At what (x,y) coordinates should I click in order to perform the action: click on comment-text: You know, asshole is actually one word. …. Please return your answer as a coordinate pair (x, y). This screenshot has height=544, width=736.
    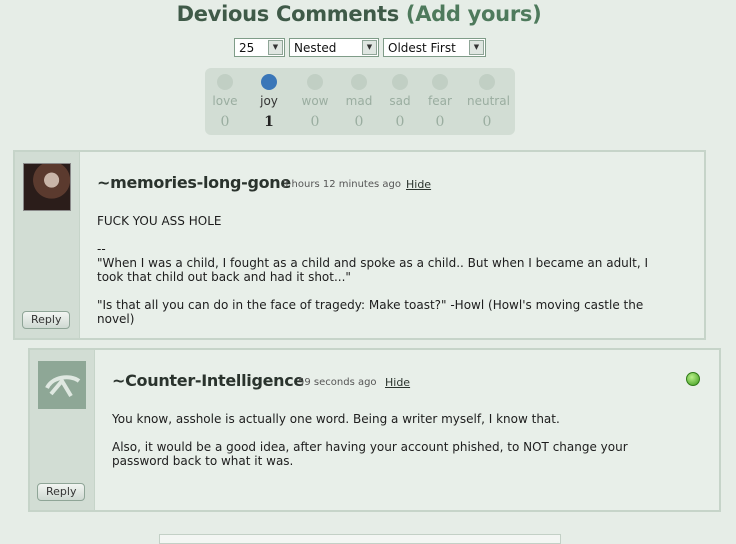
    Looking at the image, I should click on (370, 440).